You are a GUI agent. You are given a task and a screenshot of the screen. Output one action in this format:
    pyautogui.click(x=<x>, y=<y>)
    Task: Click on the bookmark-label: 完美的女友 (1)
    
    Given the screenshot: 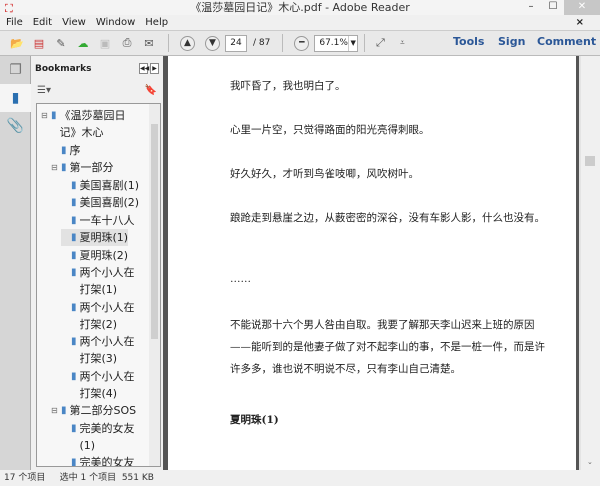 What is the action you would take?
    pyautogui.click(x=107, y=437)
    